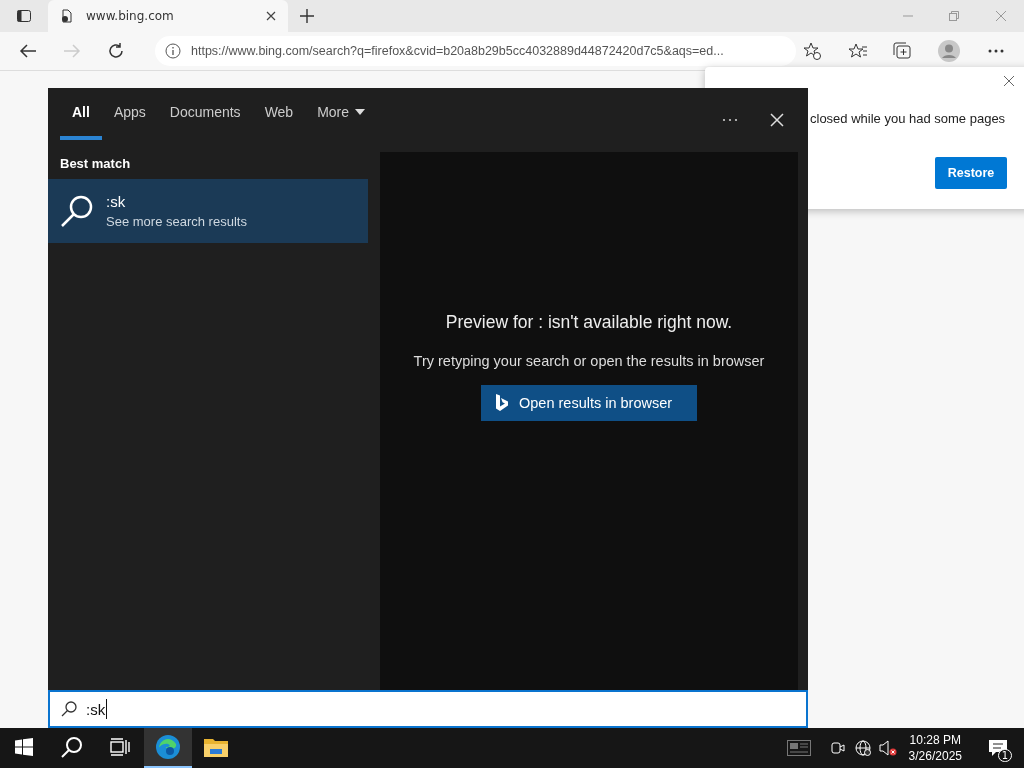  Describe the element at coordinates (858, 51) in the screenshot. I see `favorites-icon` at that location.